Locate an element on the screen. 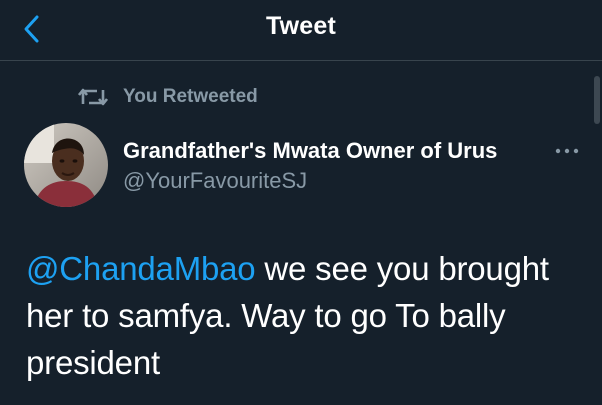 The width and height of the screenshot is (602, 405). author-handle: @YourFavouriteSJ is located at coordinates (215, 181).